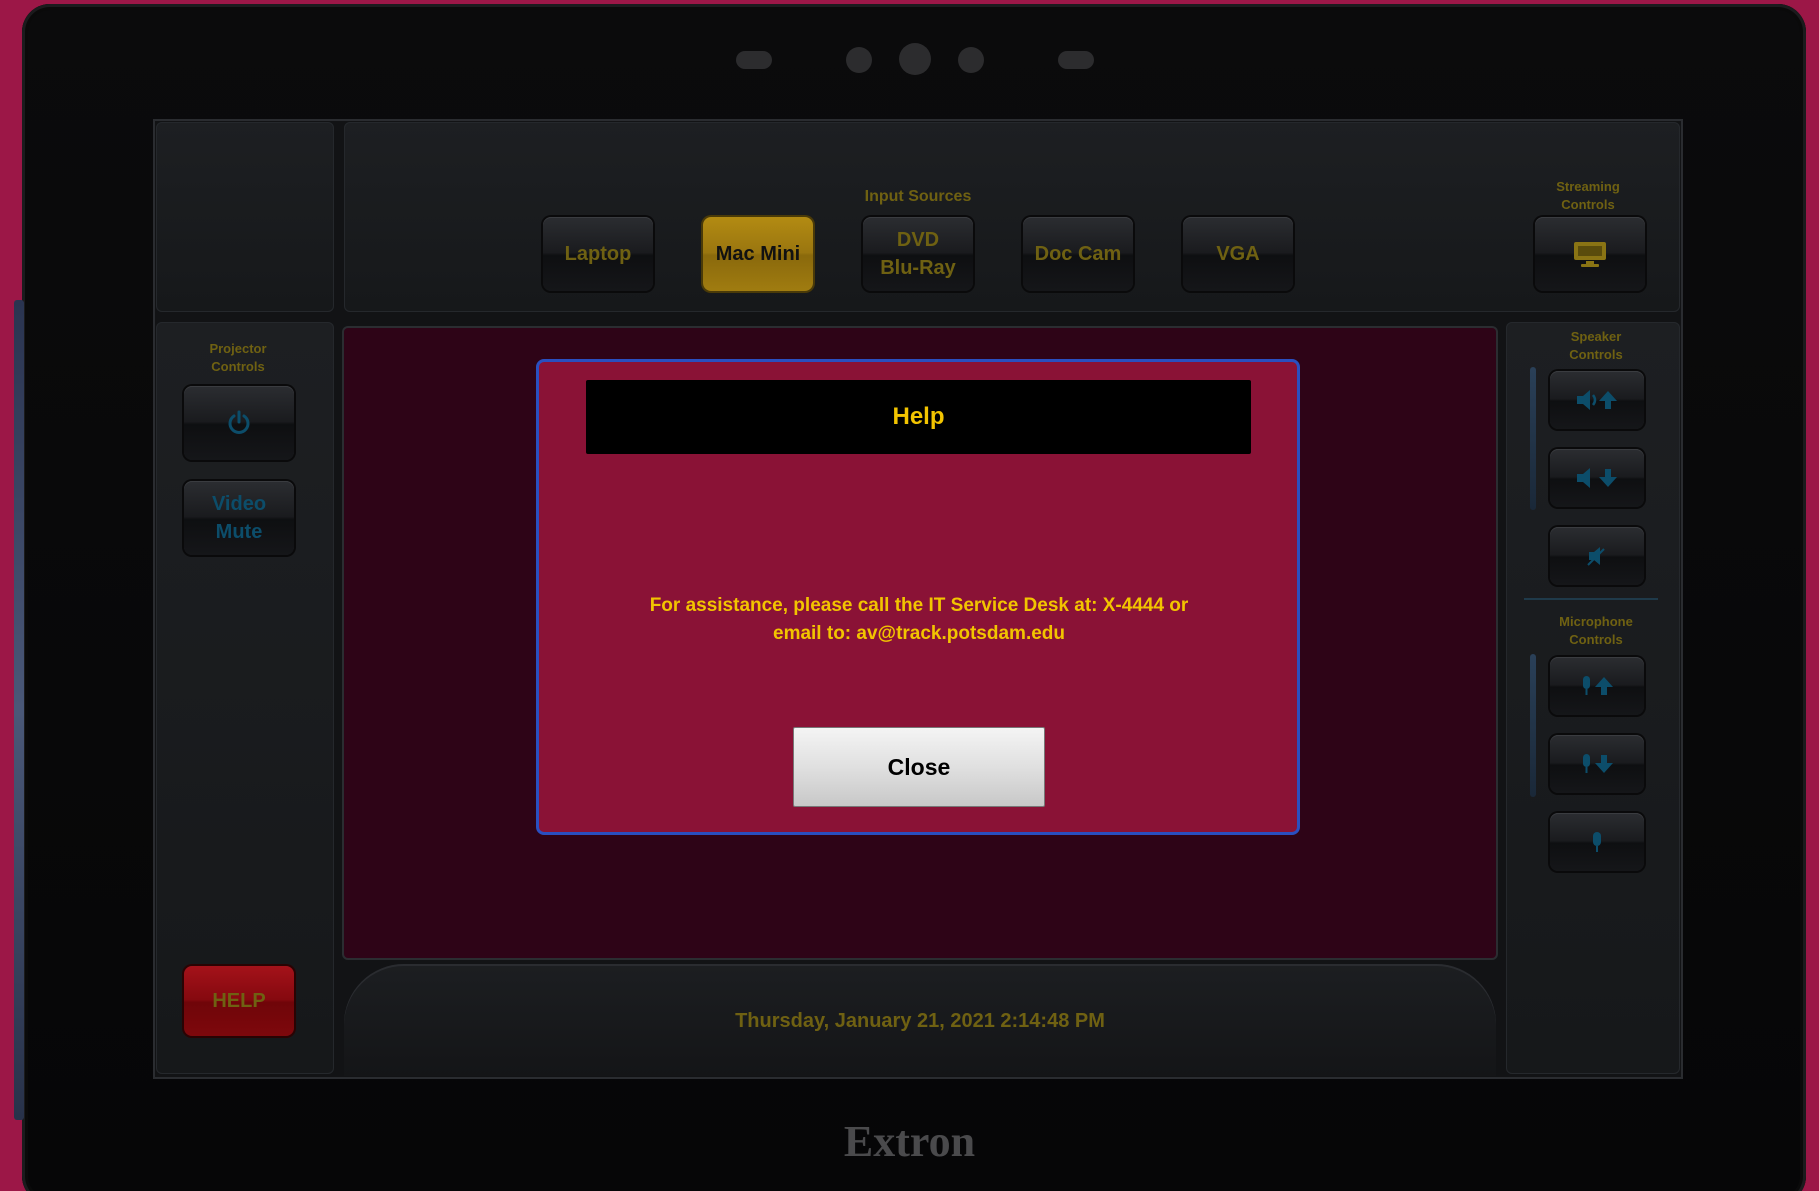 The width and height of the screenshot is (1819, 1191). Describe the element at coordinates (918, 196) in the screenshot. I see `input-sources-label: Input Sources` at that location.